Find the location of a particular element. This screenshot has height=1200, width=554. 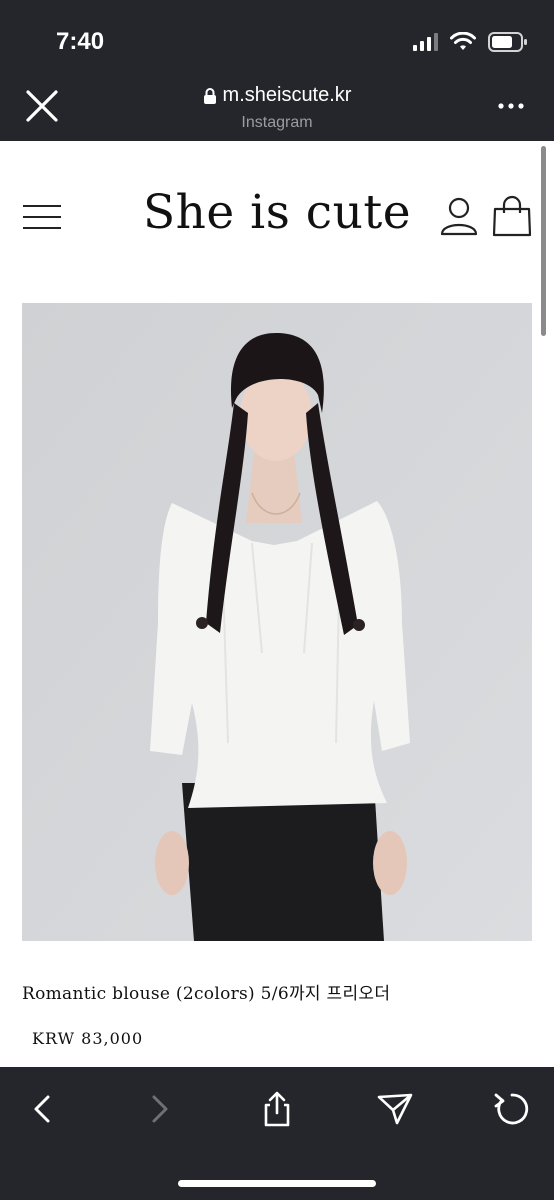

status-icons is located at coordinates (470, 42).